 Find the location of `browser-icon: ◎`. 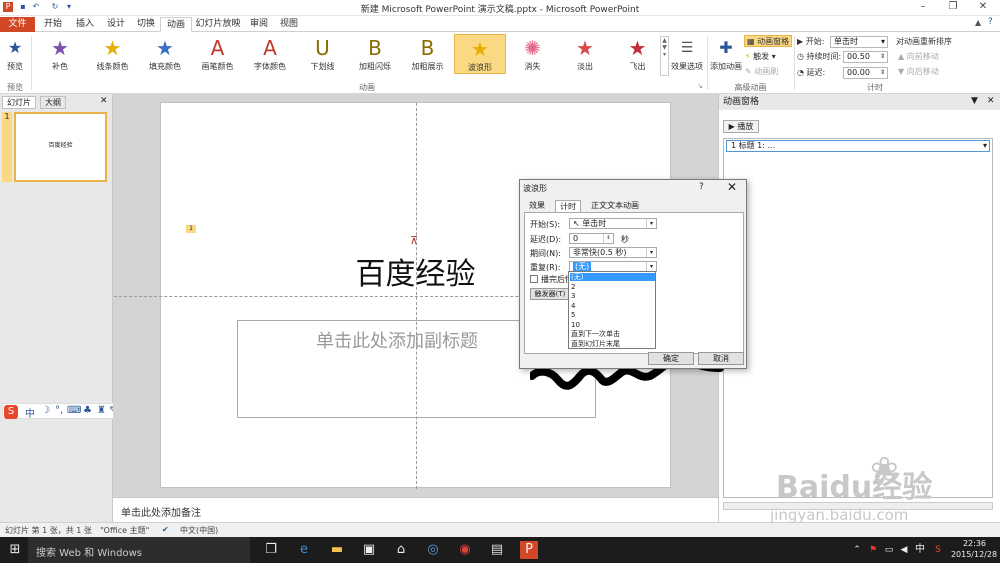

browser-icon: ◎ is located at coordinates (433, 550).